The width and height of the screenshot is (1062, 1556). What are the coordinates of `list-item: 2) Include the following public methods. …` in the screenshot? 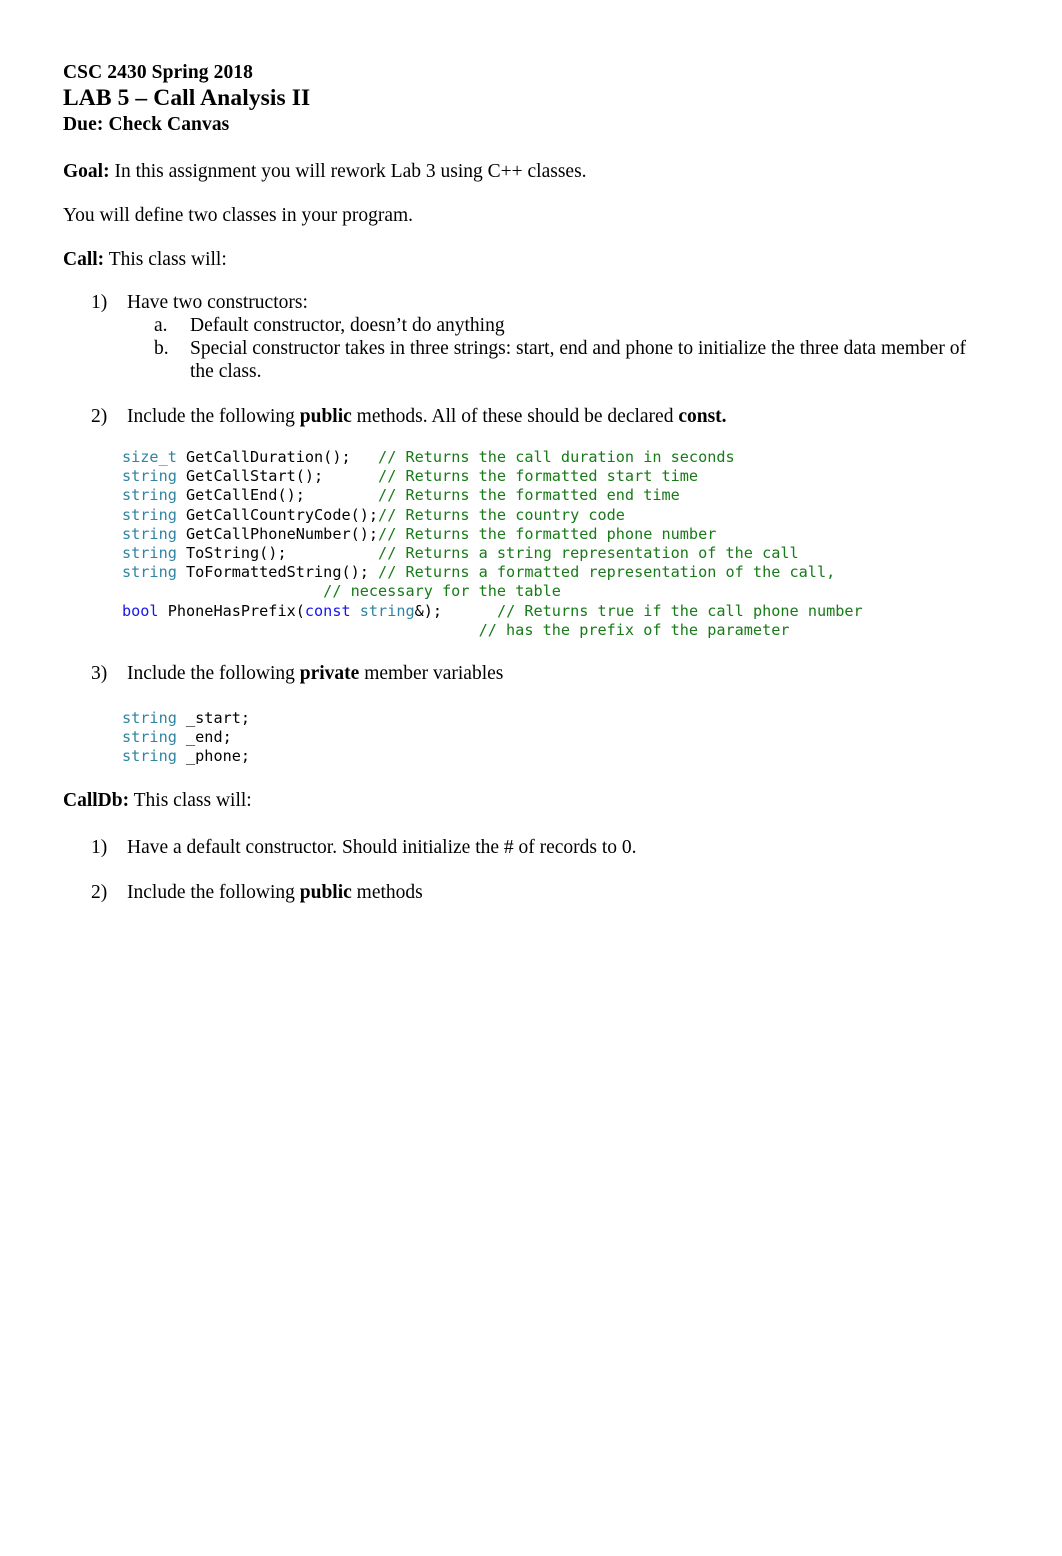 It's located at (522, 416).